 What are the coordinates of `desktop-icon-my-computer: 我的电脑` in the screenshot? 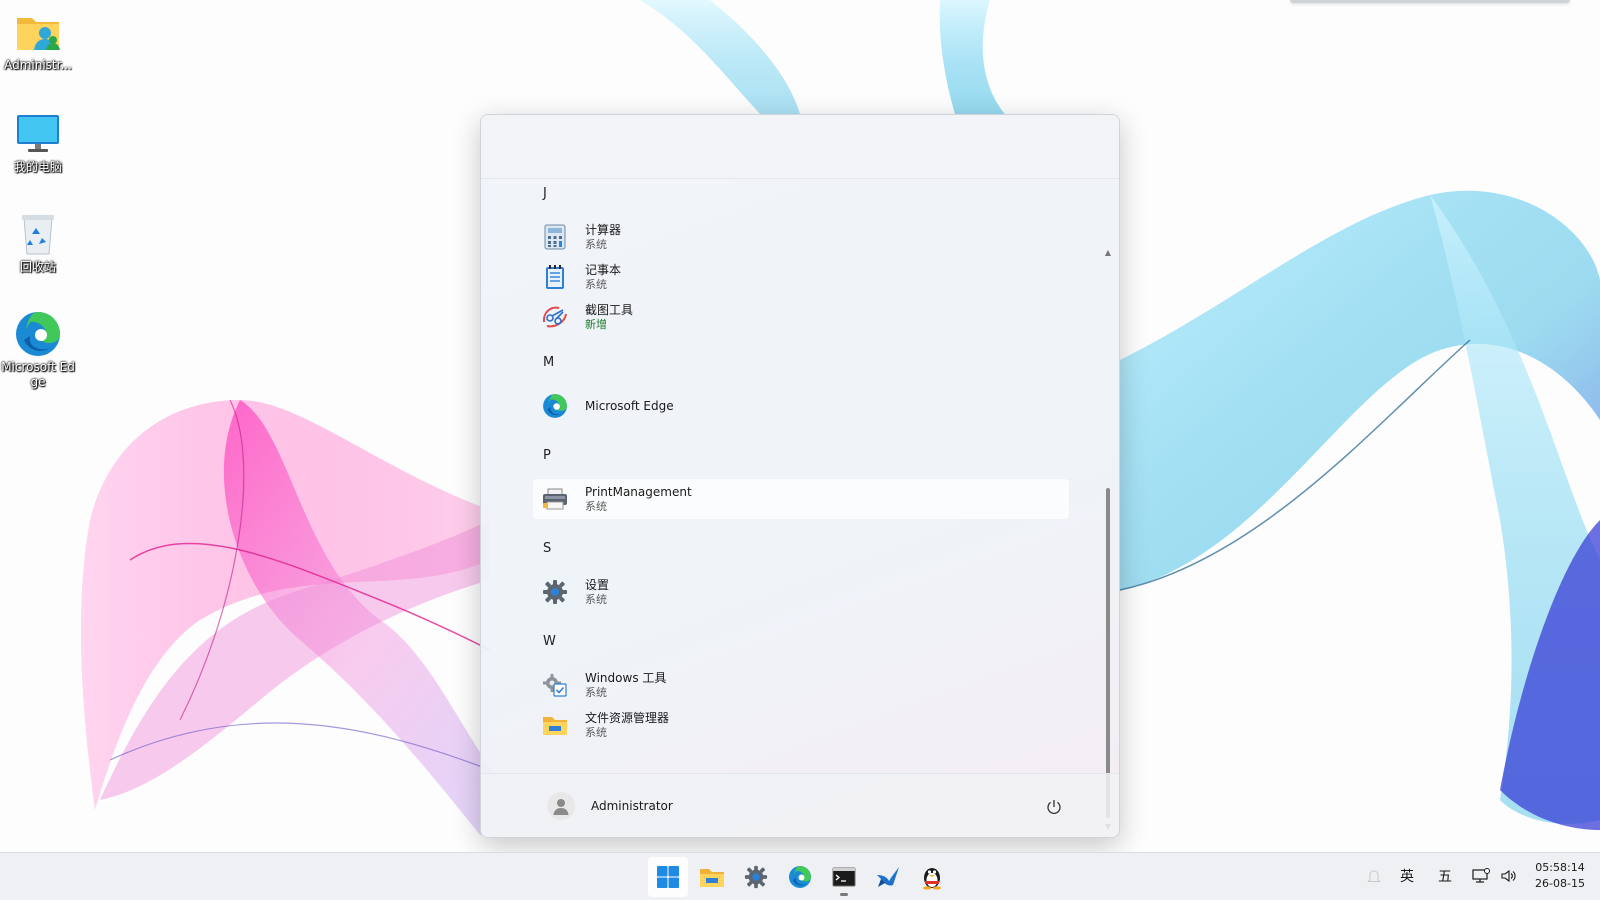 It's located at (38, 142).